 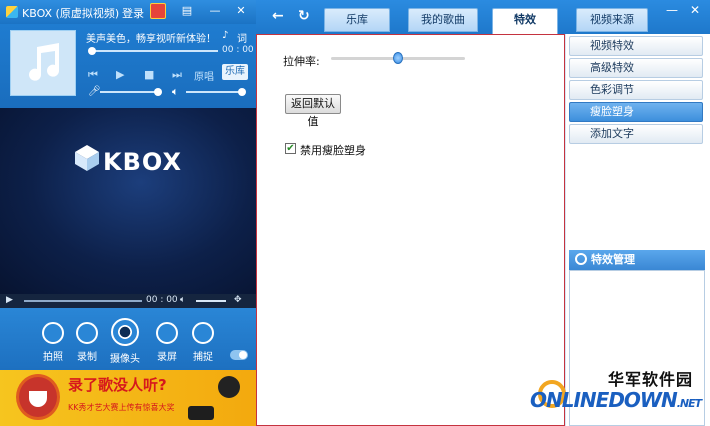 I want to click on play-icon: ▶, so click(x=120, y=74).